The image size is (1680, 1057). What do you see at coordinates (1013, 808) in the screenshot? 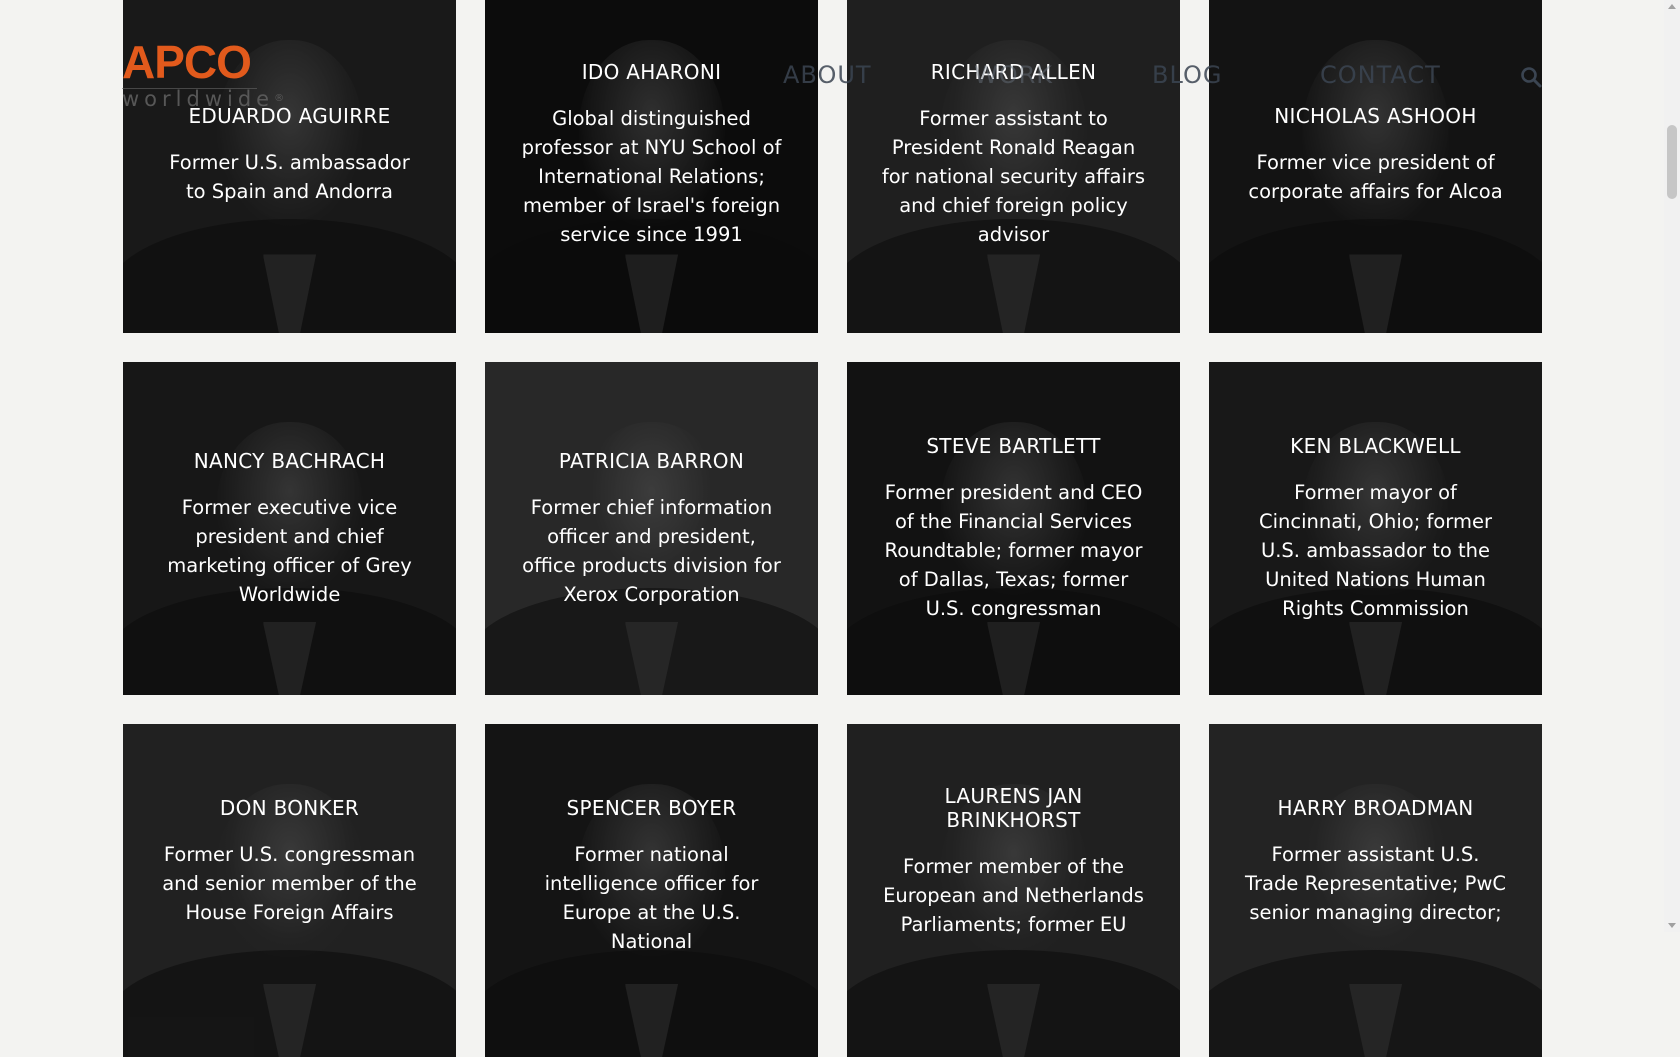
I see `advisor-name: LAURENS JAN BRINKHORST` at bounding box center [1013, 808].